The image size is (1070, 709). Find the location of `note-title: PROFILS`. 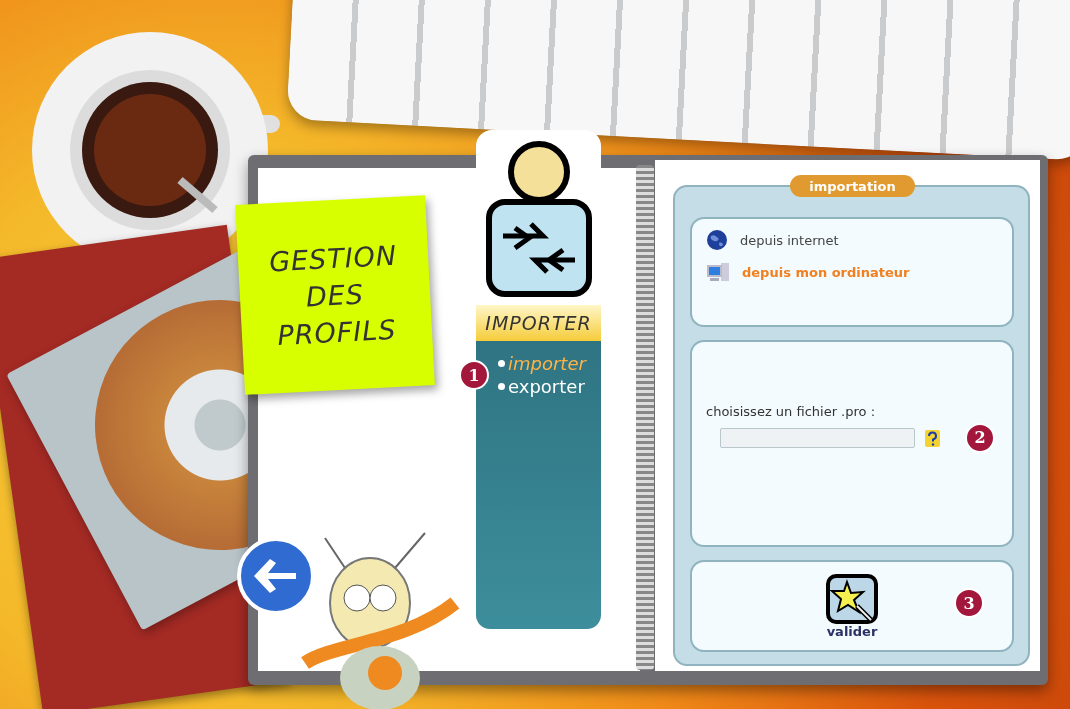

note-title: PROFILS is located at coordinates (337, 332).